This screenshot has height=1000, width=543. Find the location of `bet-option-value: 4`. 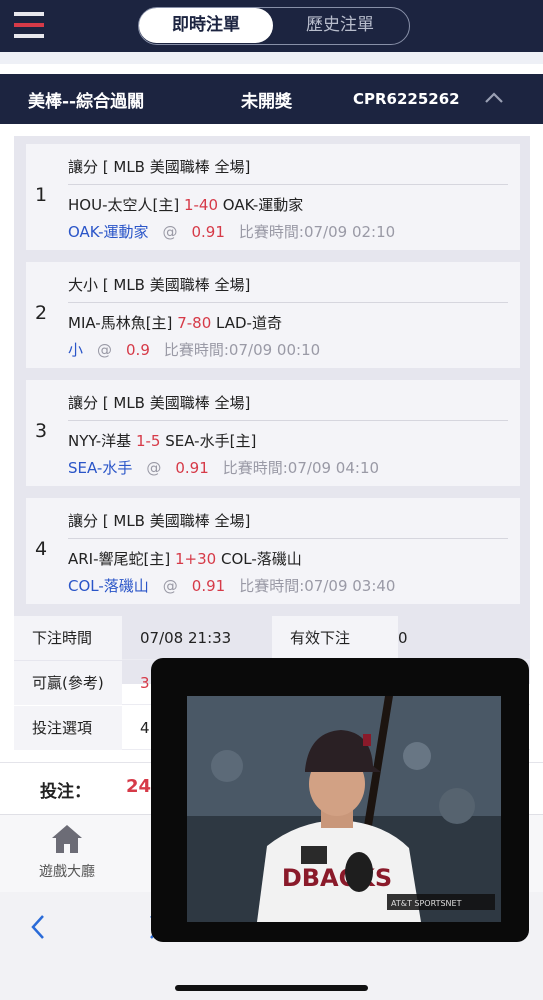

bet-option-value: 4 is located at coordinates (145, 728).